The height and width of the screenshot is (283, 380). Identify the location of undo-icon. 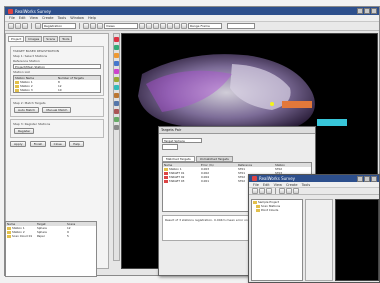
(38, 26).